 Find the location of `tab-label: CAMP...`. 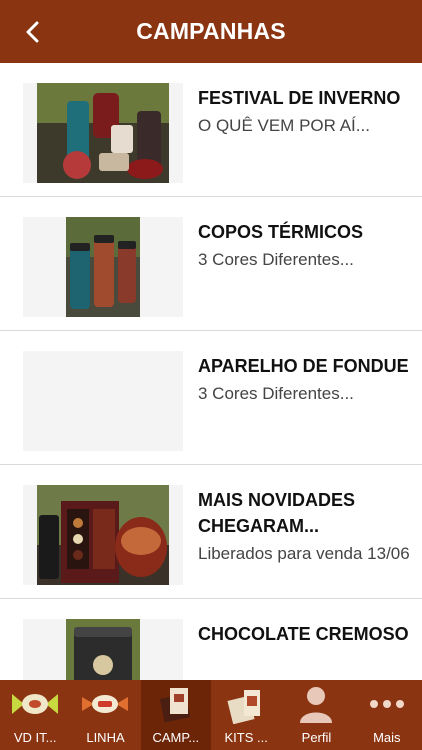

tab-label: CAMP... is located at coordinates (176, 737).